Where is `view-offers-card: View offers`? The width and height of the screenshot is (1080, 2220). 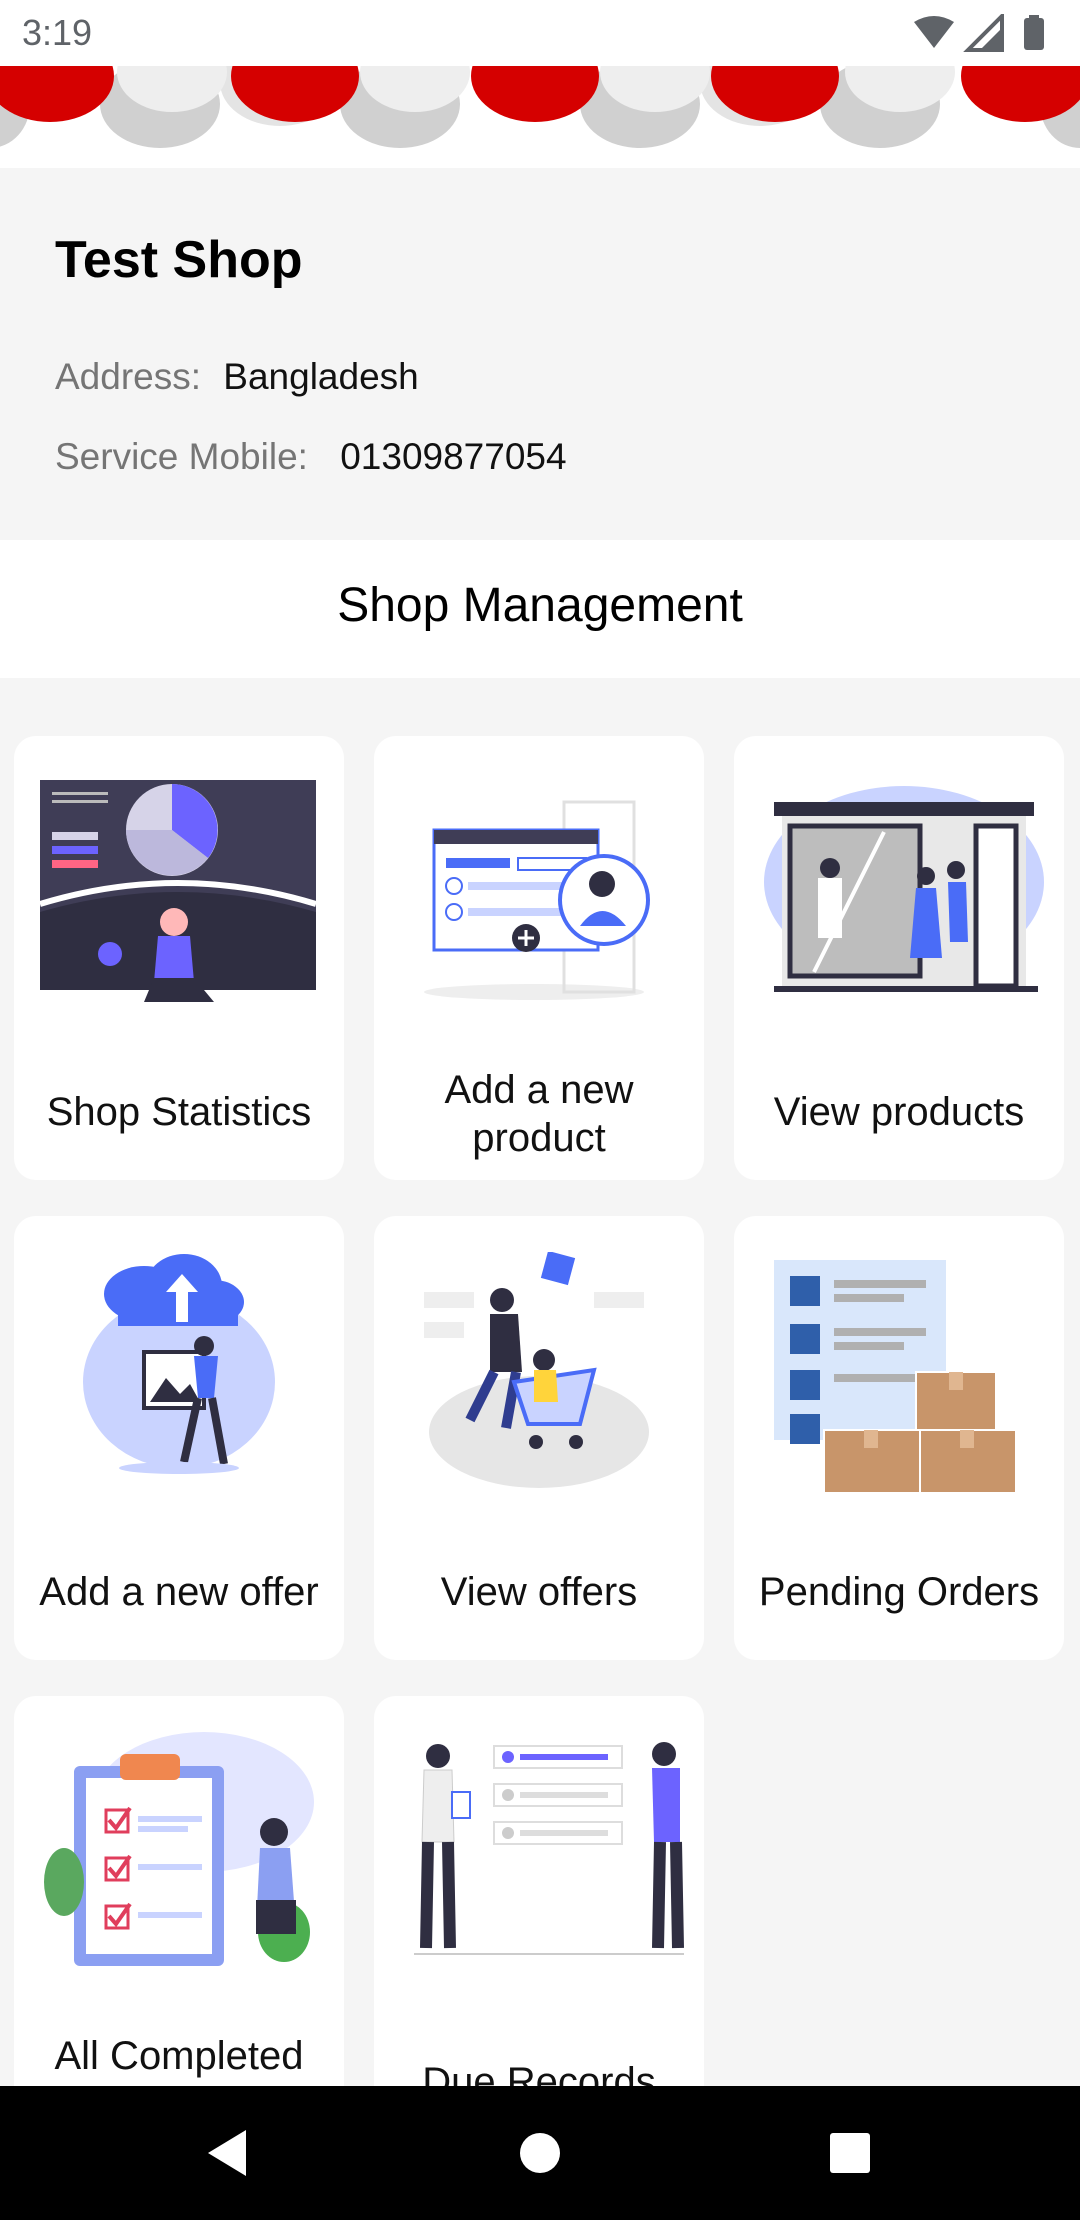 view-offers-card: View offers is located at coordinates (539, 1438).